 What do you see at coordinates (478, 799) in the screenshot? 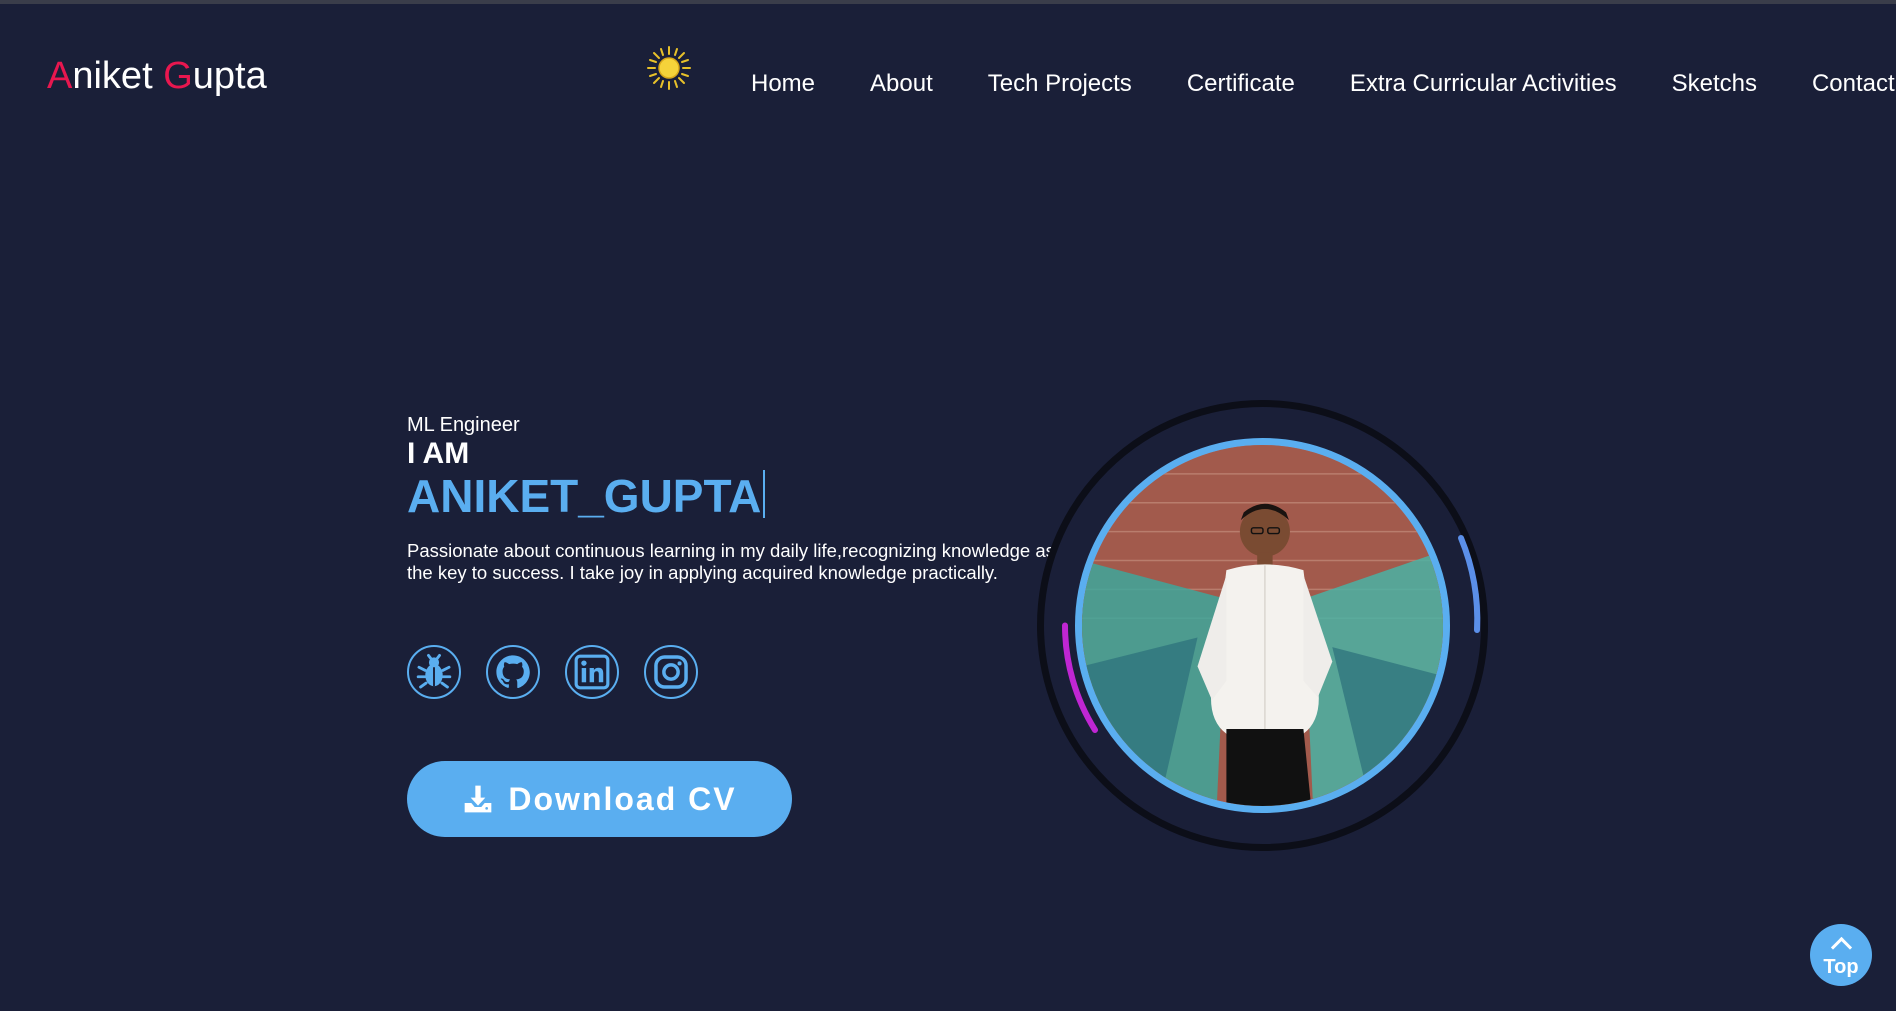
I see `download-icon` at bounding box center [478, 799].